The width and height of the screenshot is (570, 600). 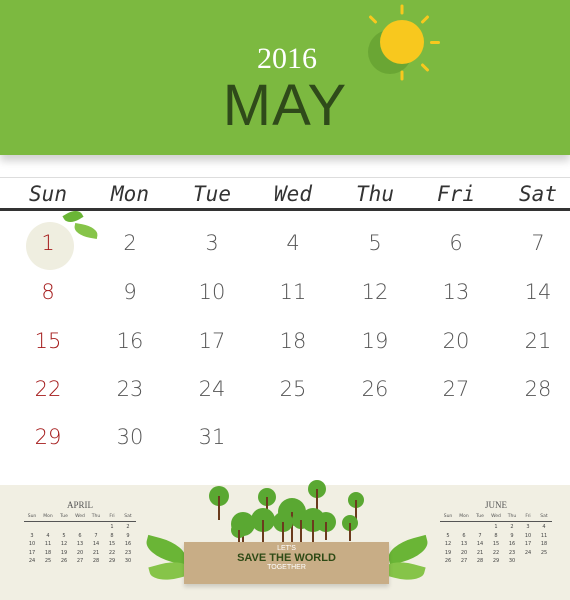 What do you see at coordinates (79, 505) in the screenshot?
I see `mini-title: APRIL` at bounding box center [79, 505].